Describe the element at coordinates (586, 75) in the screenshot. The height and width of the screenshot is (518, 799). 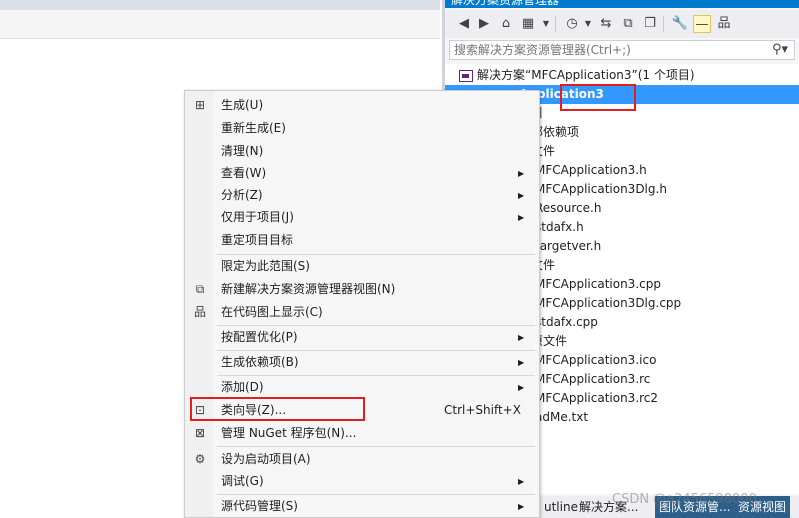
I see `tree-item-label: 解决方案“MFCApplication3”(1 个项目)` at that location.